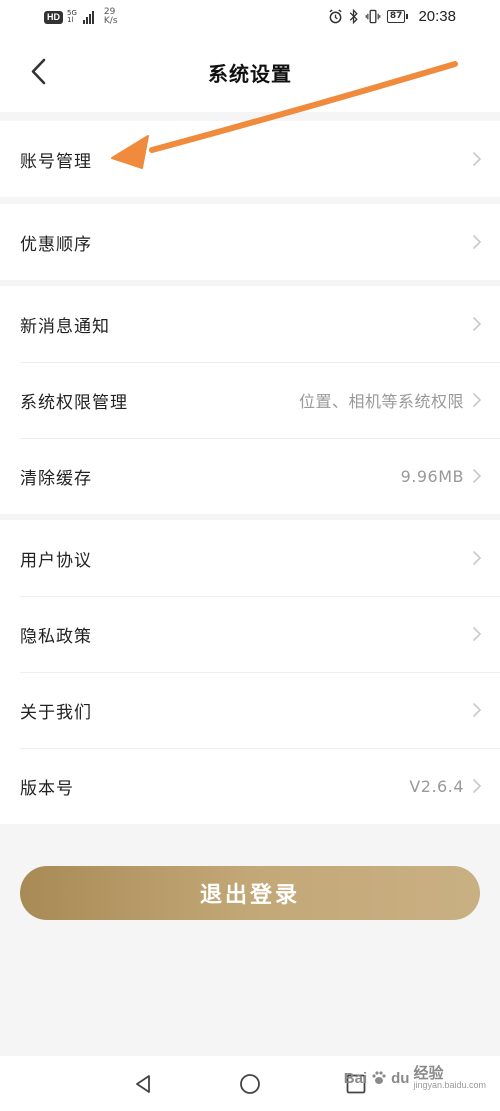 This screenshot has width=500, height=1111. What do you see at coordinates (437, 16) in the screenshot?
I see `clock: 20:38` at bounding box center [437, 16].